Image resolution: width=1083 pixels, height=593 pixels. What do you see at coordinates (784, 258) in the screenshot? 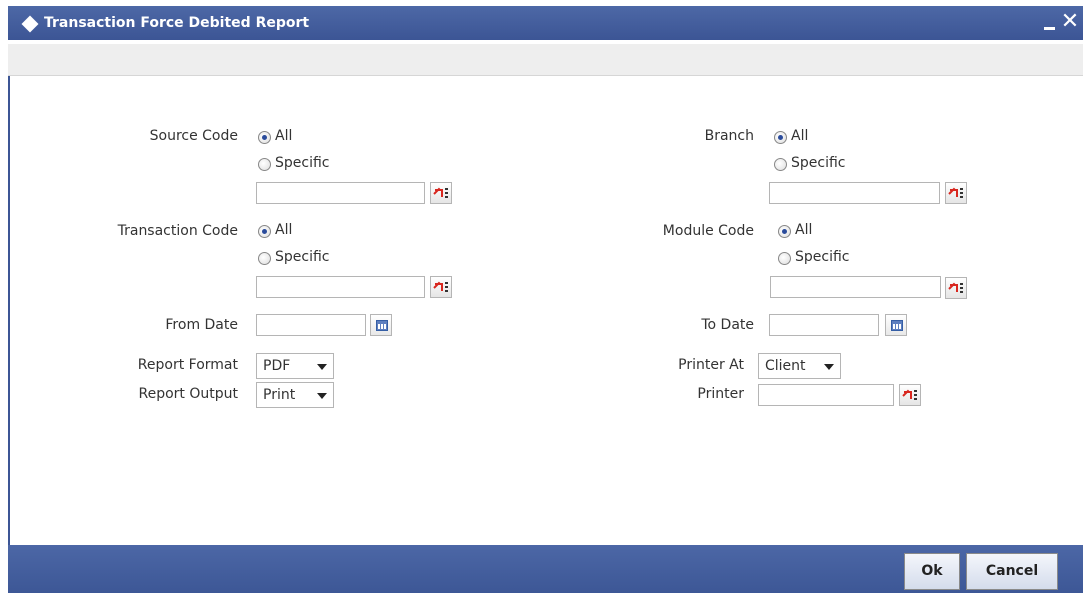
I see `module-code-specific-radio` at bounding box center [784, 258].